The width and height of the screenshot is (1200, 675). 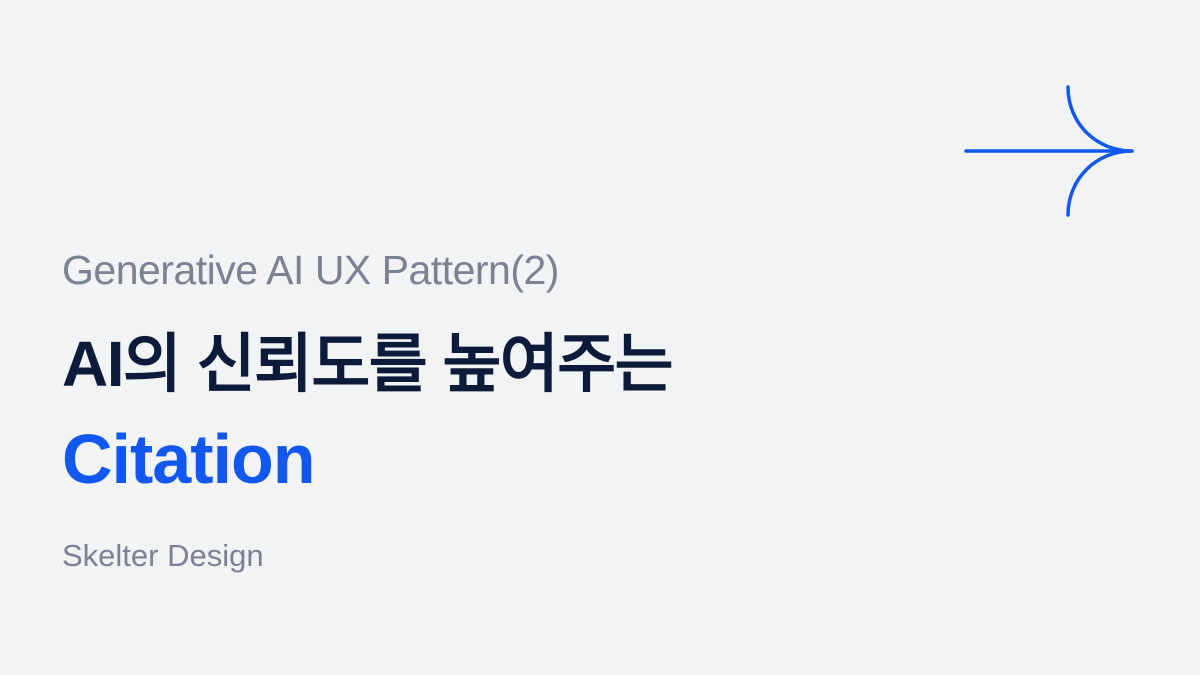 What do you see at coordinates (163, 555) in the screenshot?
I see `slide-author: Skelter Design` at bounding box center [163, 555].